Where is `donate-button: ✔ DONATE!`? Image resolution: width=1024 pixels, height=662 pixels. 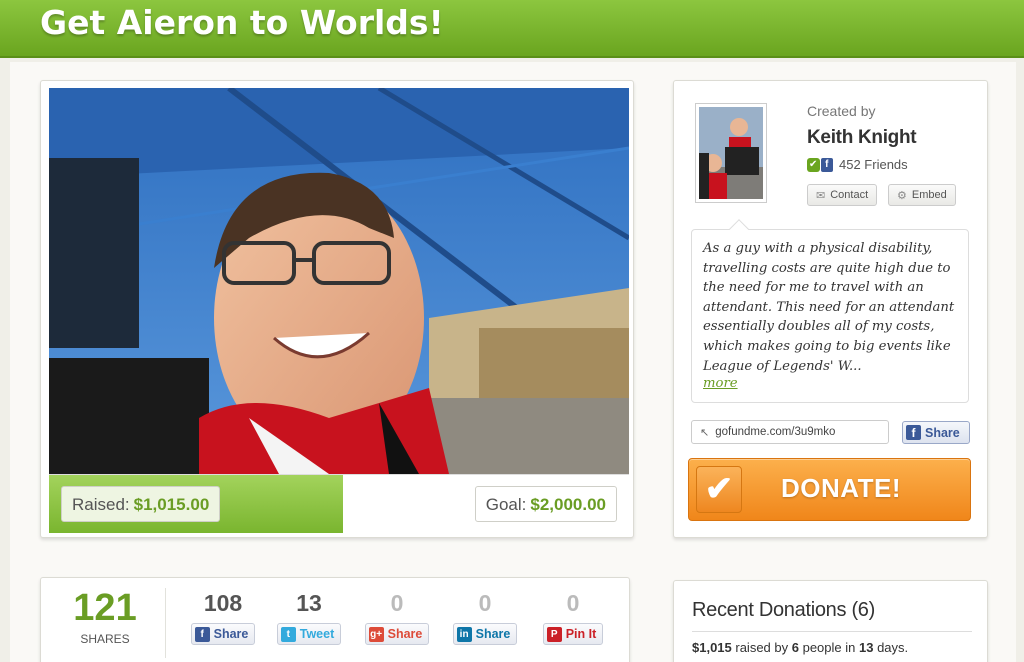 donate-button: ✔ DONATE! is located at coordinates (829, 489).